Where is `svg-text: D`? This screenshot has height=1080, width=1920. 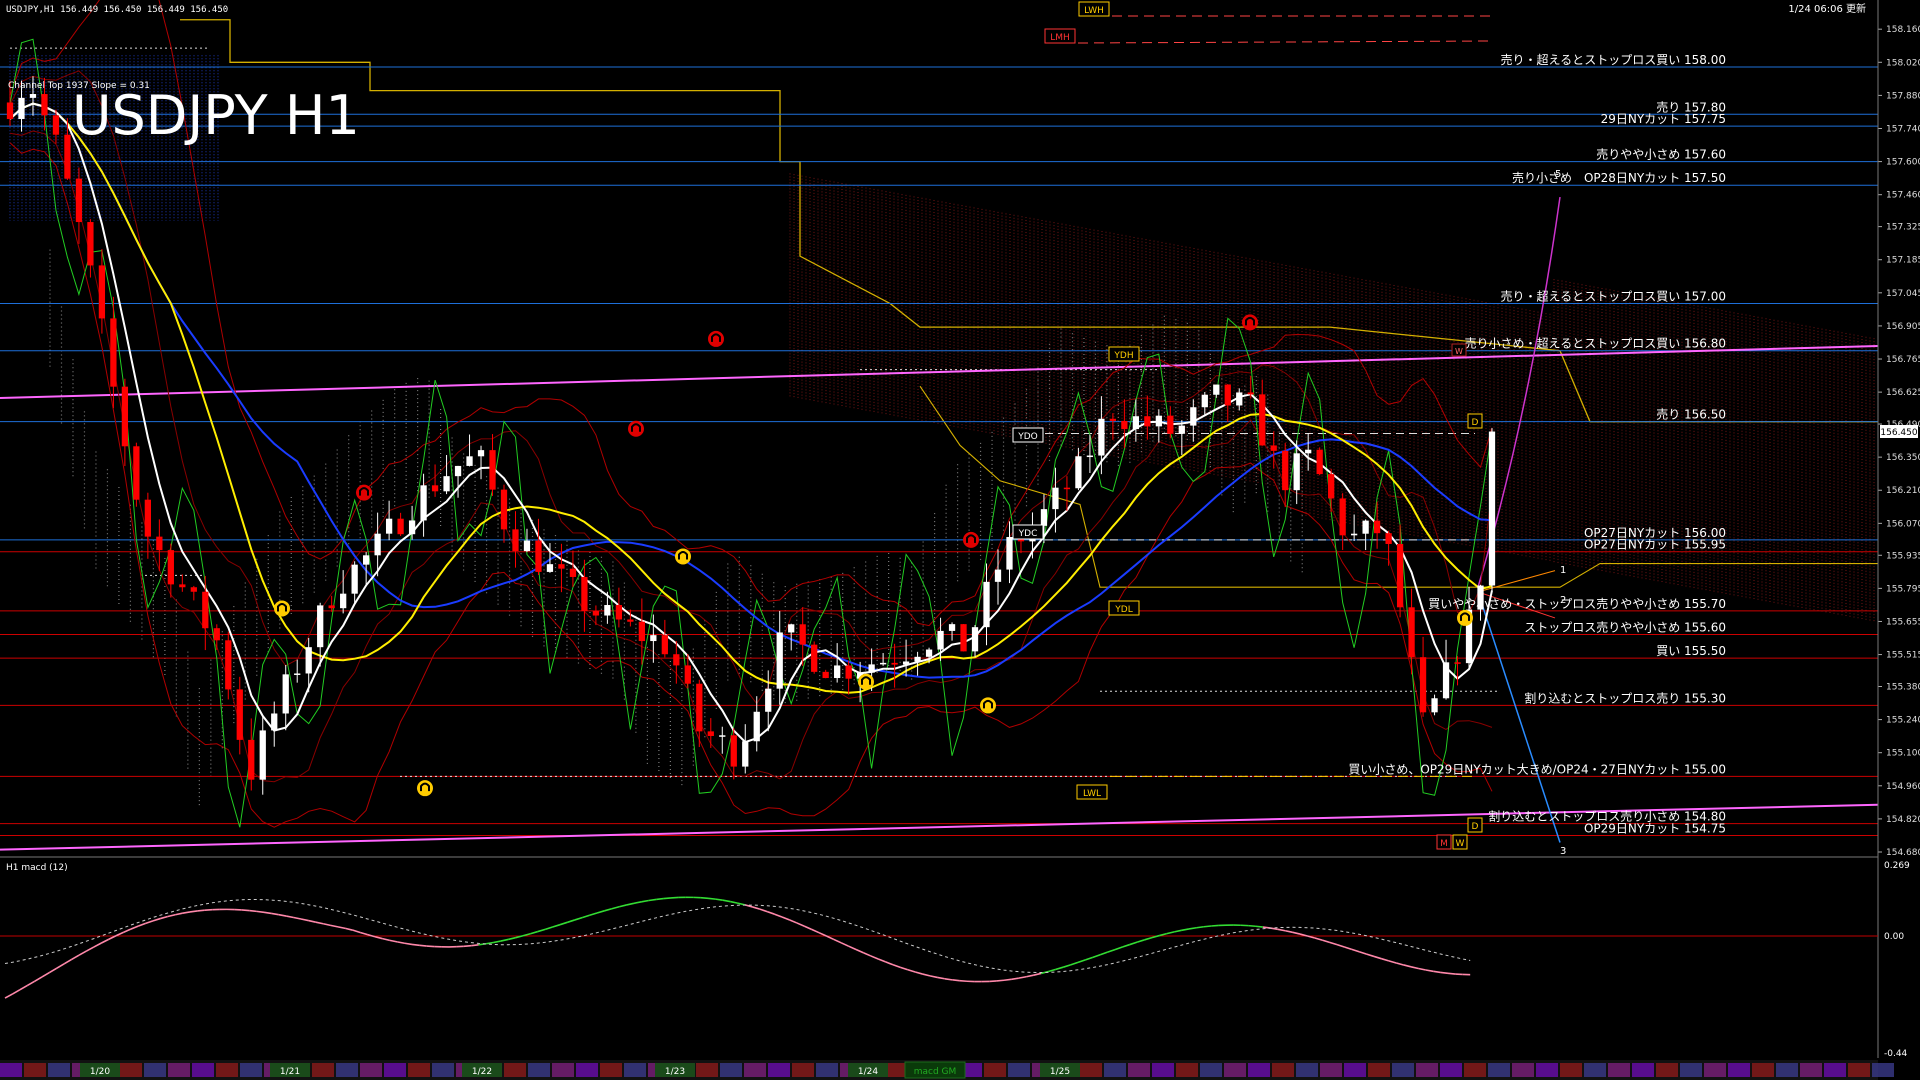
svg-text: D is located at coordinates (1475, 827).